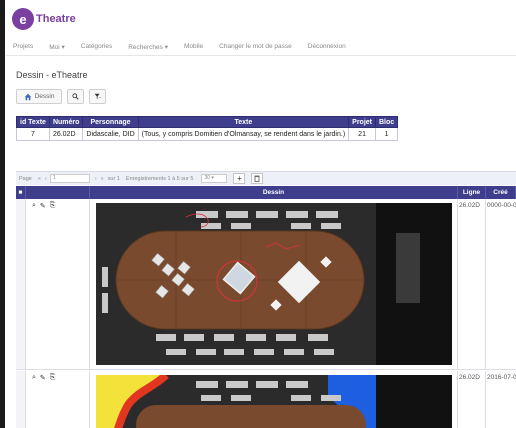  Describe the element at coordinates (327, 46) in the screenshot. I see `menu-item-logout: Déconnexion` at that location.